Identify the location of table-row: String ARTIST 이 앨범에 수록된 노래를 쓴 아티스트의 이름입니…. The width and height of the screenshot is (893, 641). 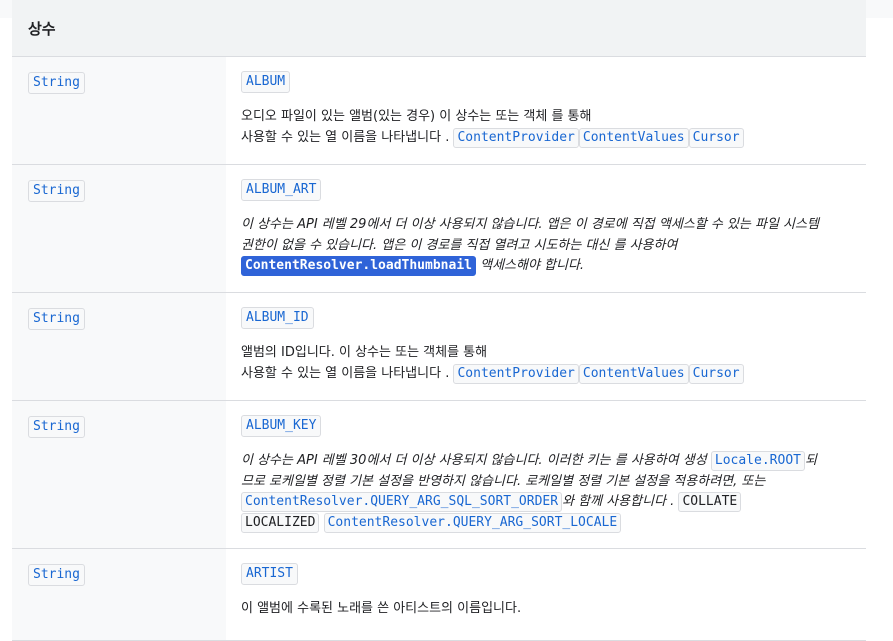
(439, 595).